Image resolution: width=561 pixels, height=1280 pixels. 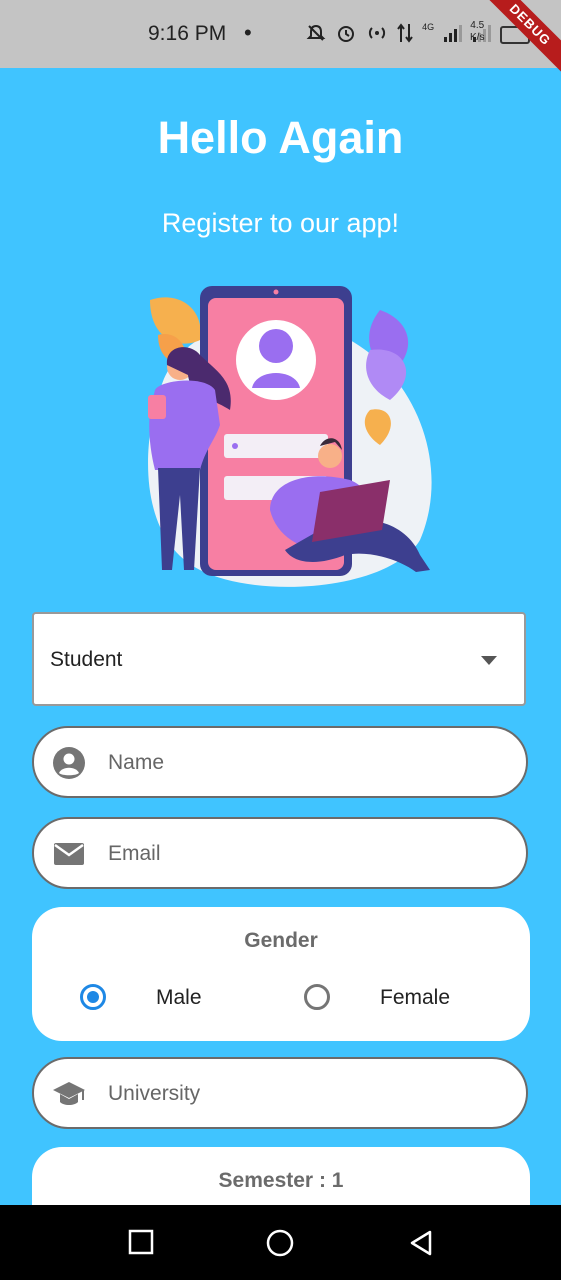 What do you see at coordinates (86, 659) in the screenshot?
I see `role-dropdown-value: Student` at bounding box center [86, 659].